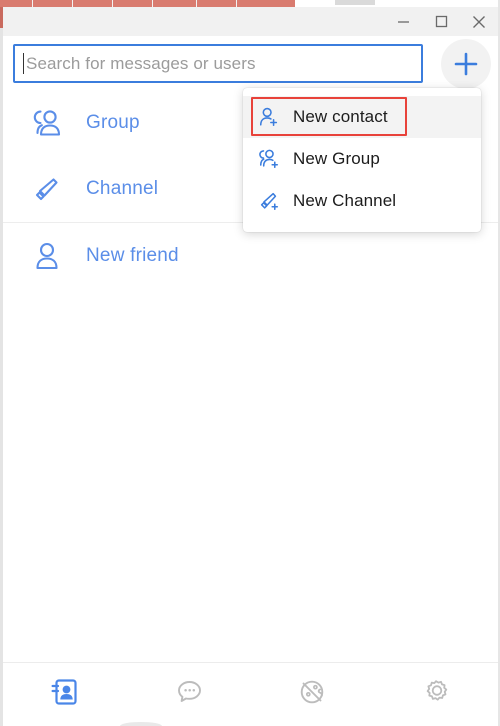  What do you see at coordinates (269, 201) in the screenshot?
I see `megaphone-add-icon` at bounding box center [269, 201].